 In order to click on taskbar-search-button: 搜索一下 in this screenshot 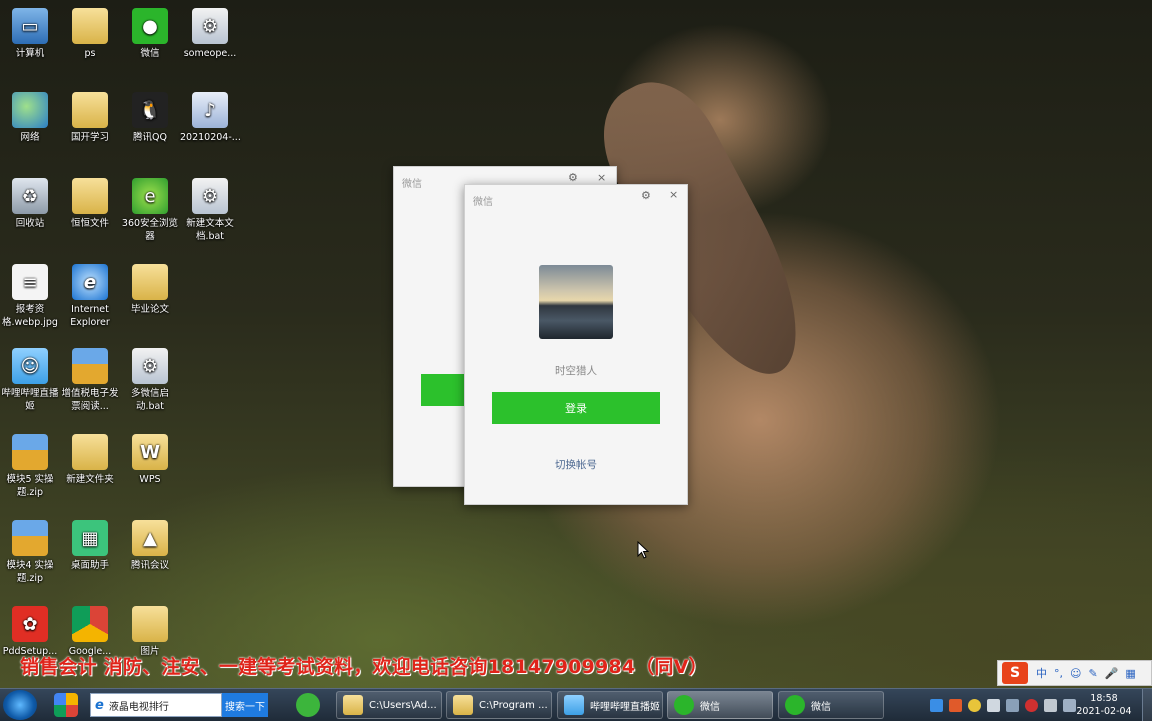, I will do `click(245, 705)`.